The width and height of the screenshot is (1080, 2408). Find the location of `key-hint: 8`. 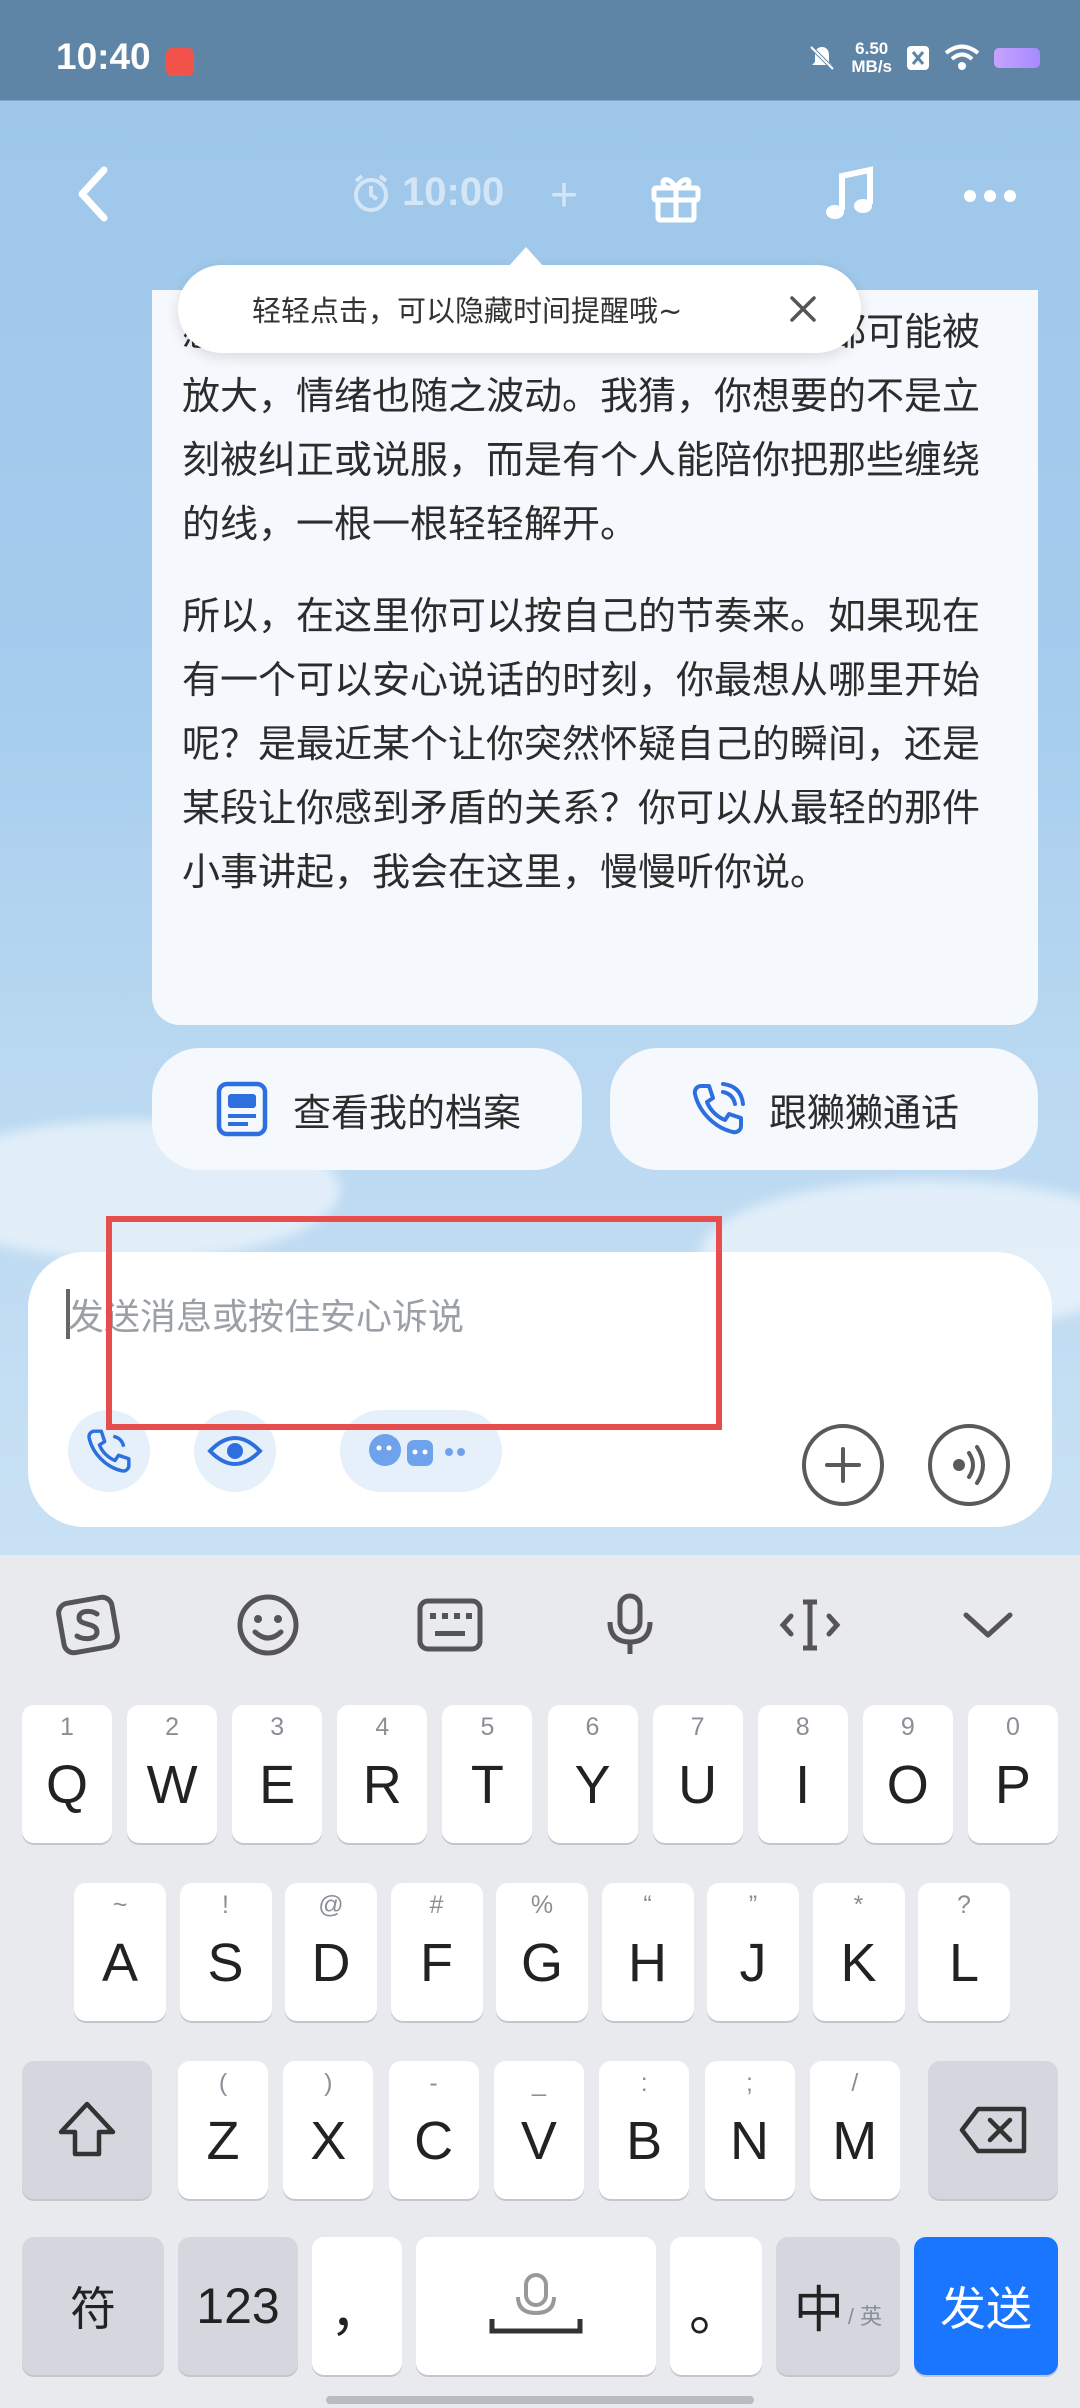

key-hint: 8 is located at coordinates (802, 1727).